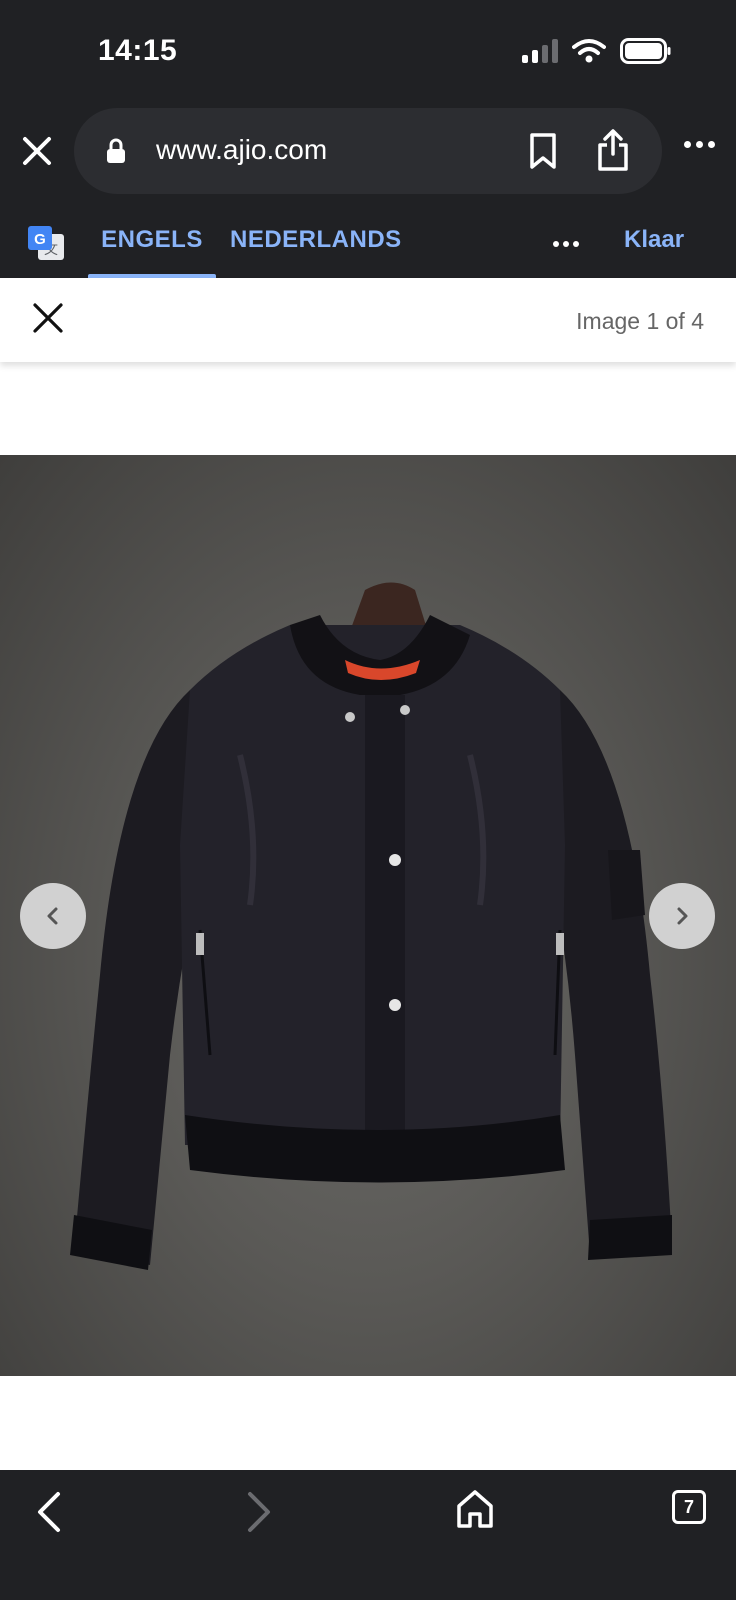  What do you see at coordinates (540, 51) in the screenshot?
I see `signal-icon` at bounding box center [540, 51].